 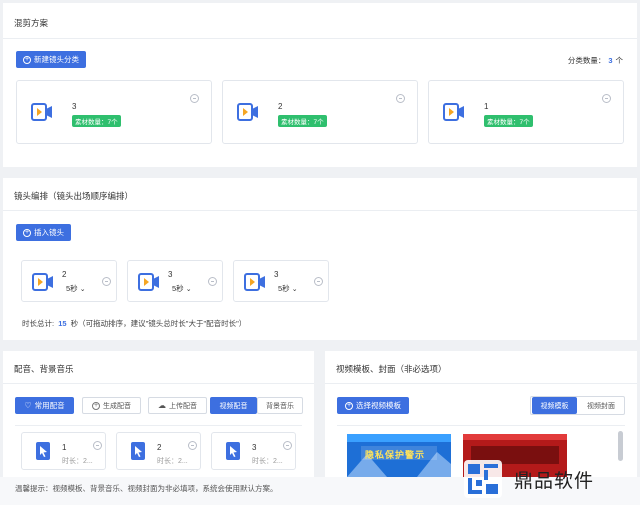 What do you see at coordinates (158, 383) in the screenshot?
I see `audio-divider` at bounding box center [158, 383].